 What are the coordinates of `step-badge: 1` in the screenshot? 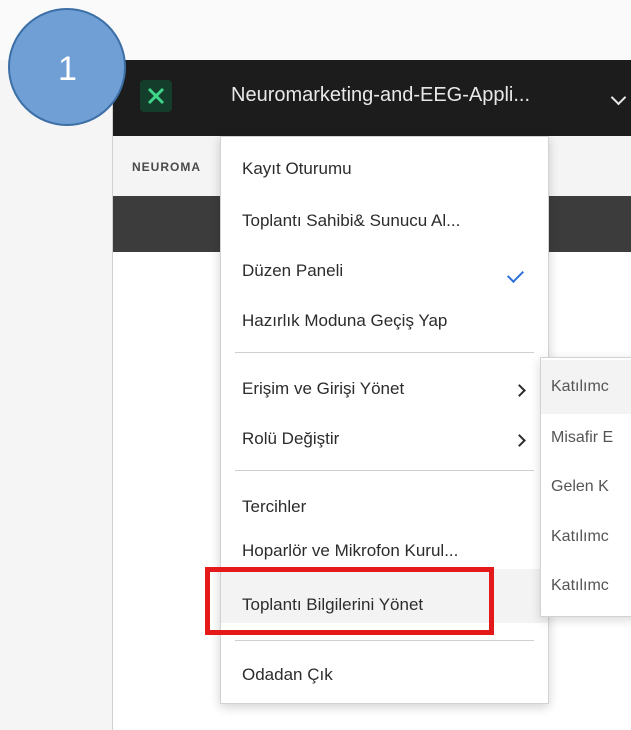 It's located at (67, 67).